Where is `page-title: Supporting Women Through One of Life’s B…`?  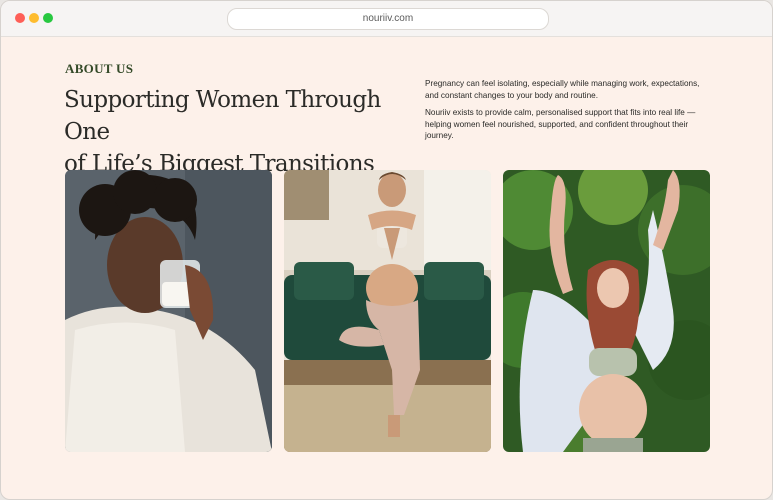 page-title: Supporting Women Through One of Life’s B… is located at coordinates (239, 132).